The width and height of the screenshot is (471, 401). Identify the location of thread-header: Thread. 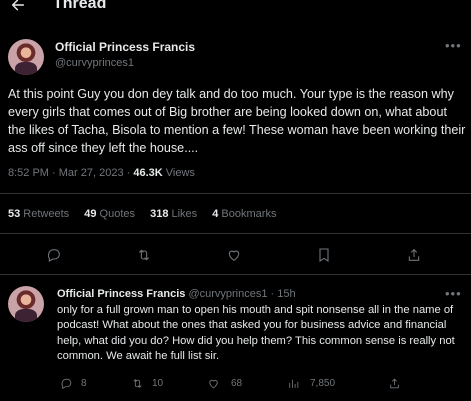
(235, 11).